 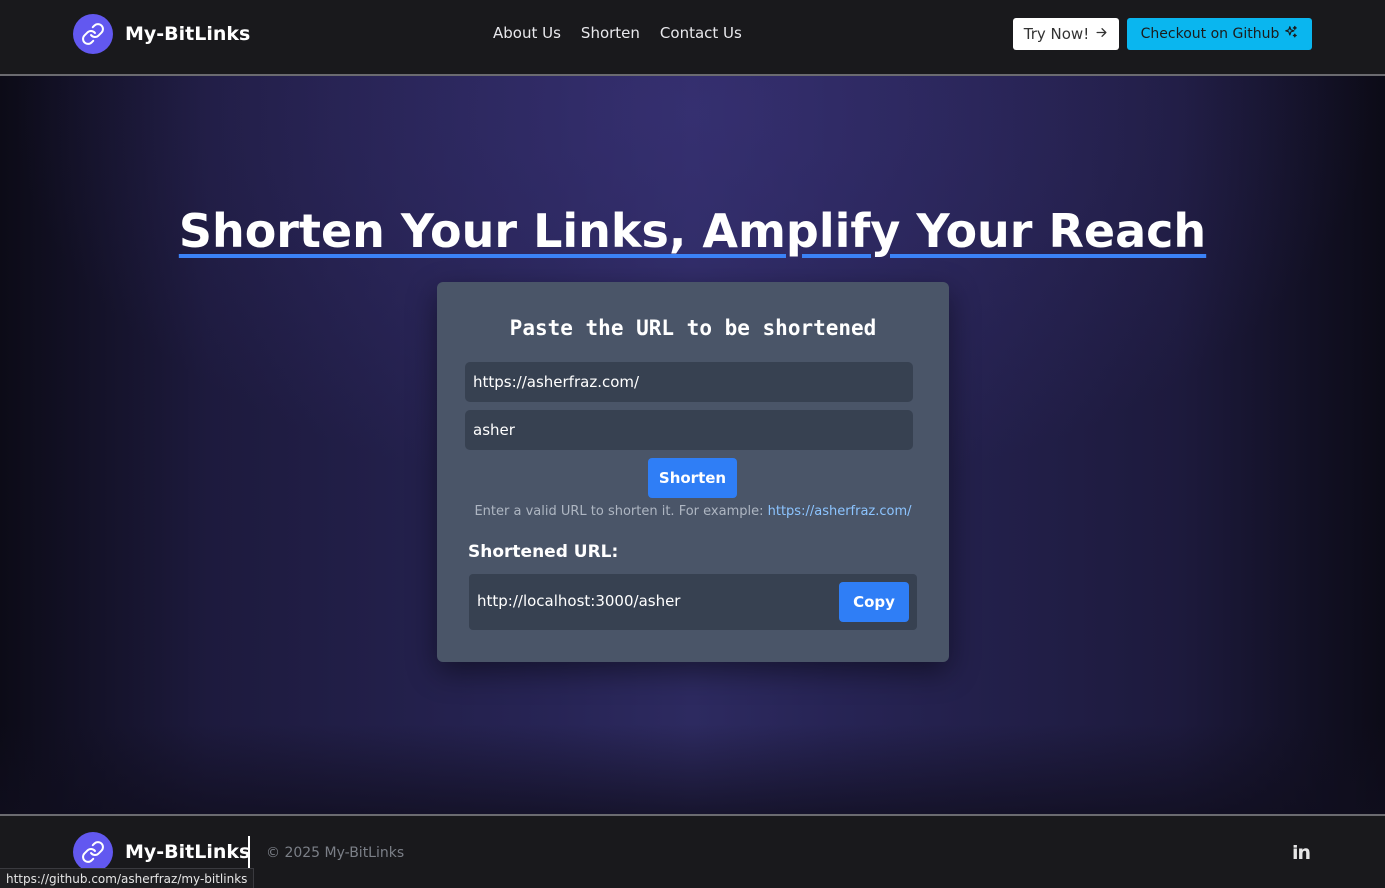 What do you see at coordinates (188, 34) in the screenshot?
I see `brand-name: My-BitLinks` at bounding box center [188, 34].